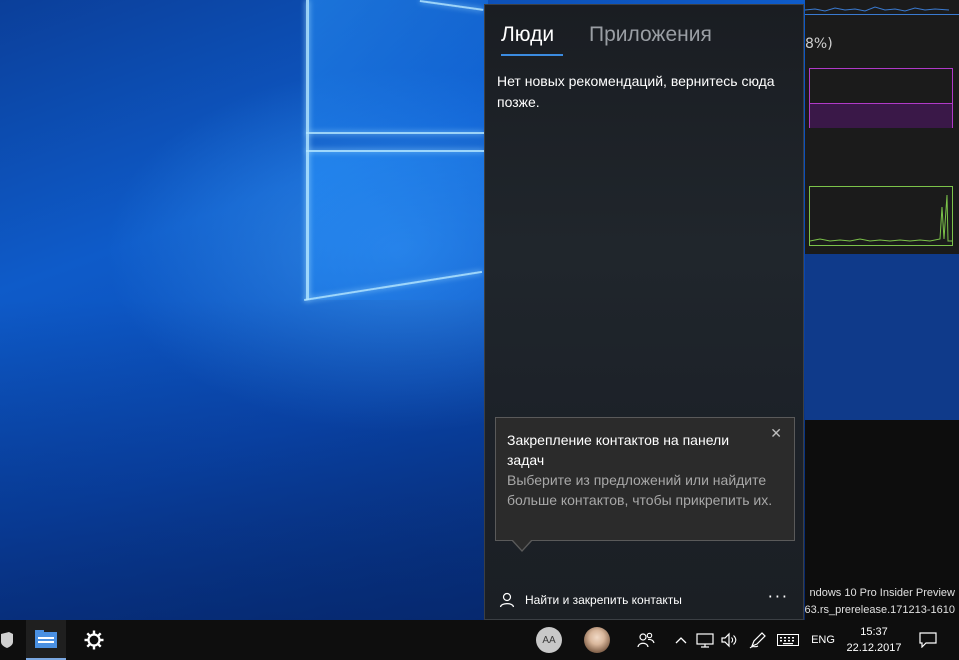 The height and width of the screenshot is (660, 959). What do you see at coordinates (778, 596) in the screenshot?
I see `more-options-button: ···` at bounding box center [778, 596].